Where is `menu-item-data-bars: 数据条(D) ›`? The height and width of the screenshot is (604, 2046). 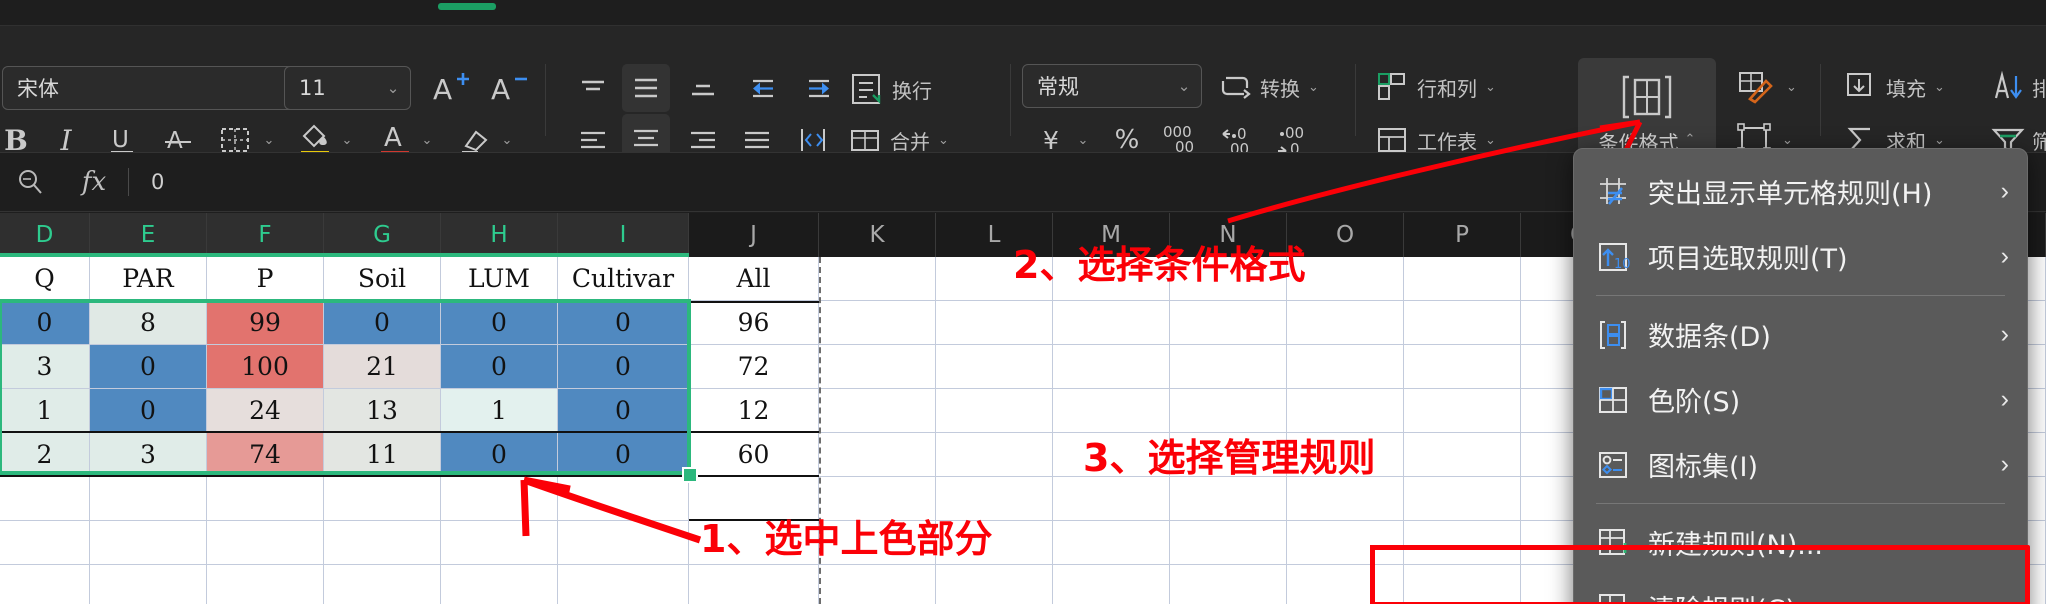
menu-item-data-bars: 数据条(D) › is located at coordinates (1800, 334).